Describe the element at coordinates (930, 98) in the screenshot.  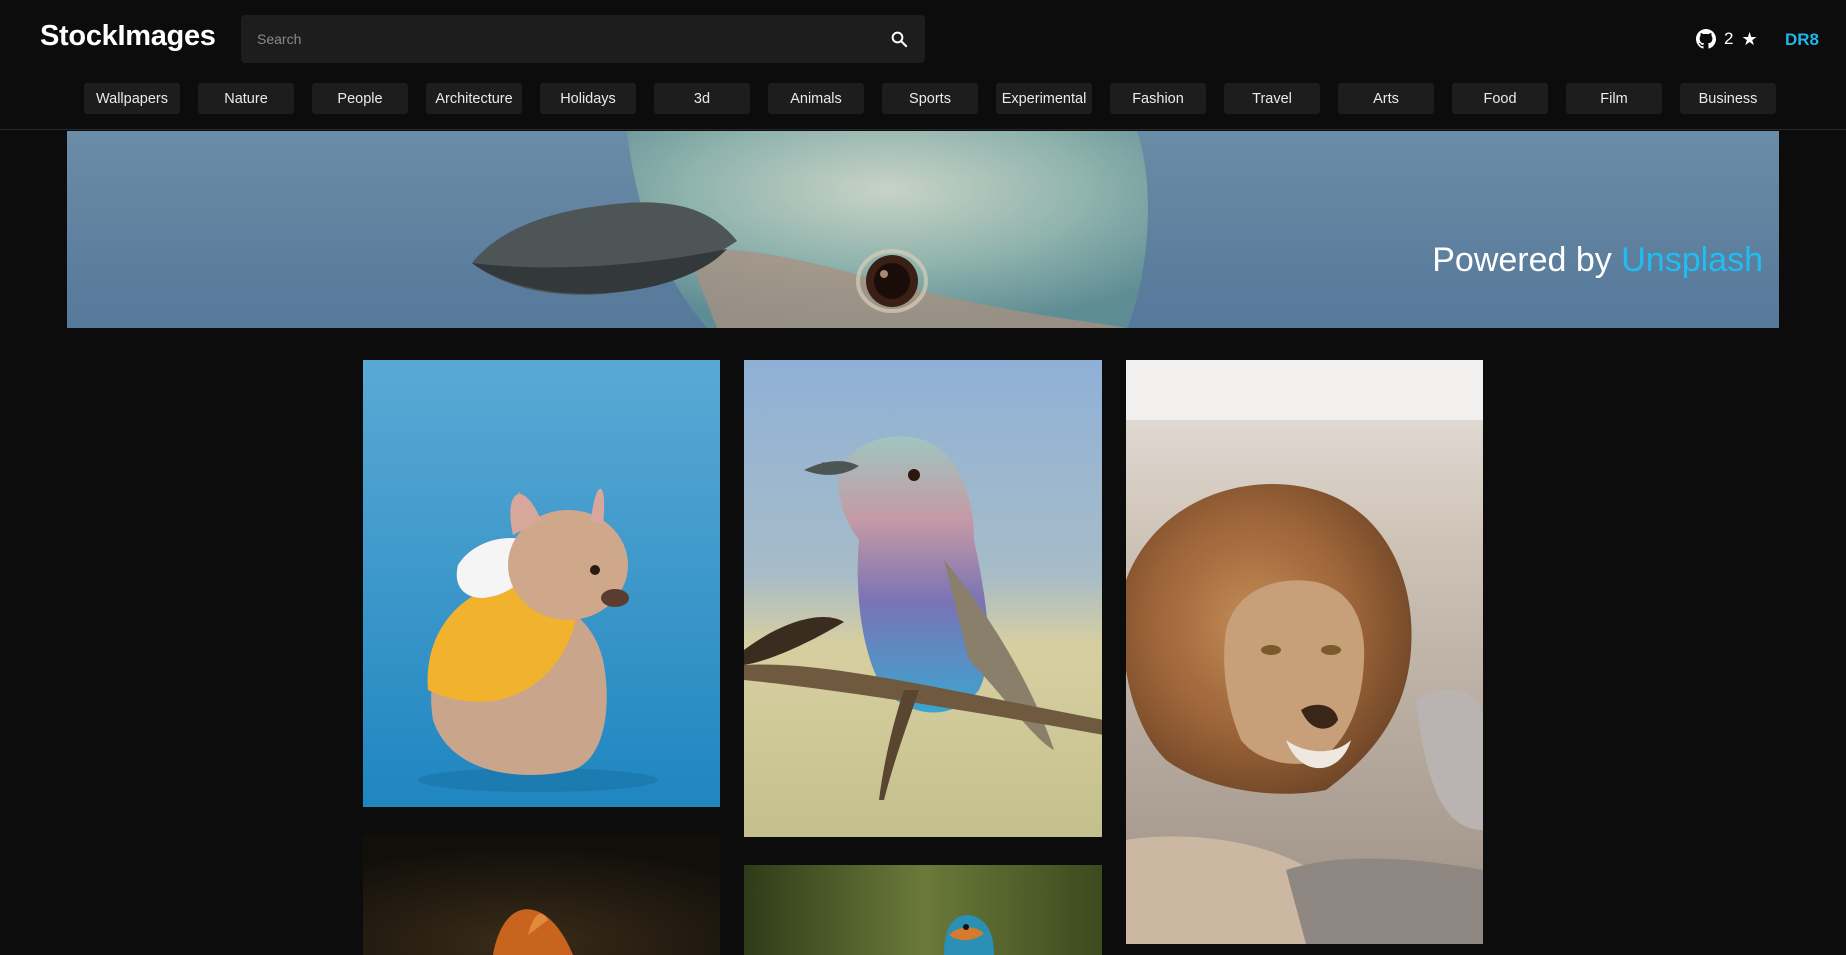
I see `category-sports: Sports` at that location.